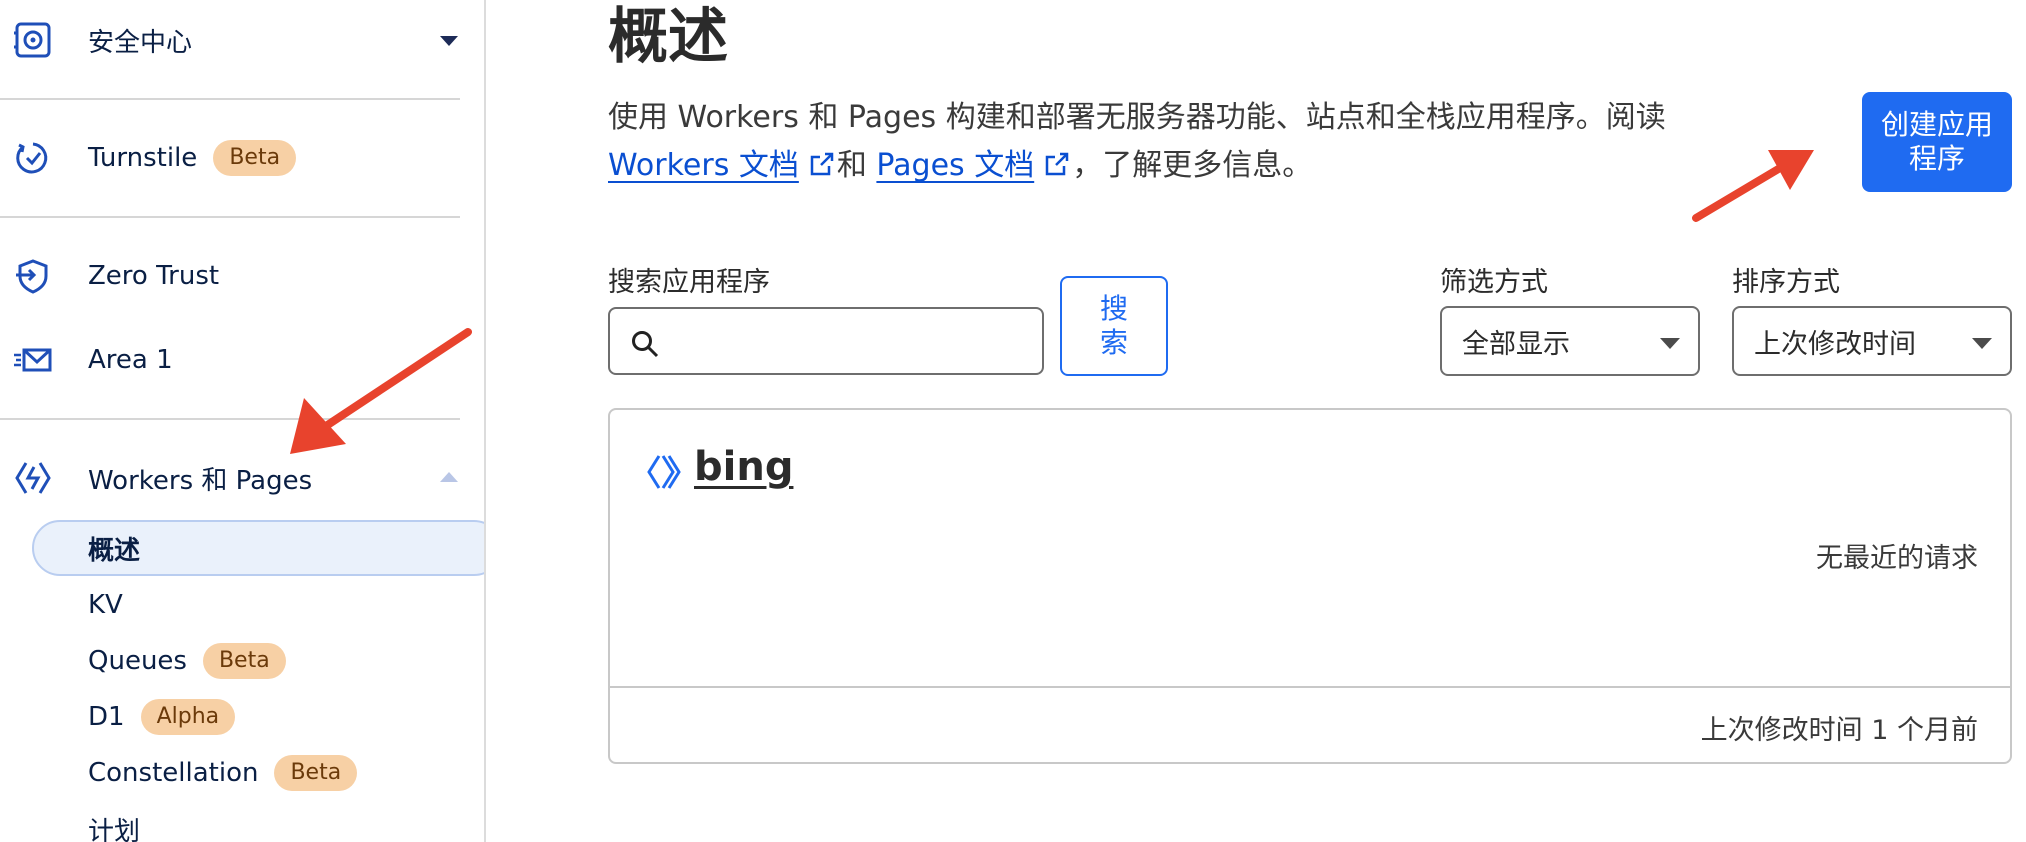 This screenshot has width=2026, height=842. Describe the element at coordinates (114, 823) in the screenshot. I see `sidebar-subitem-plans: 计划` at that location.